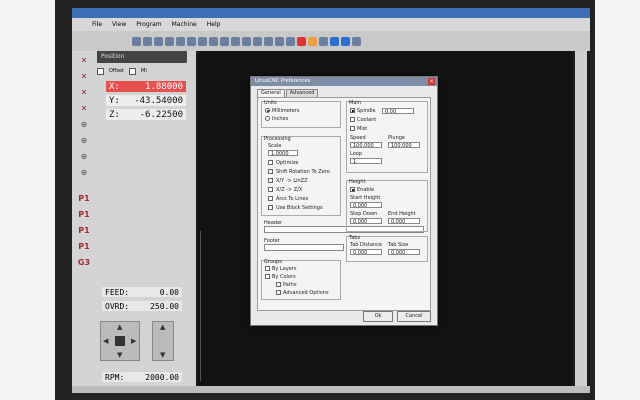  I want to click on speed-field: 100.000, so click(366, 145).